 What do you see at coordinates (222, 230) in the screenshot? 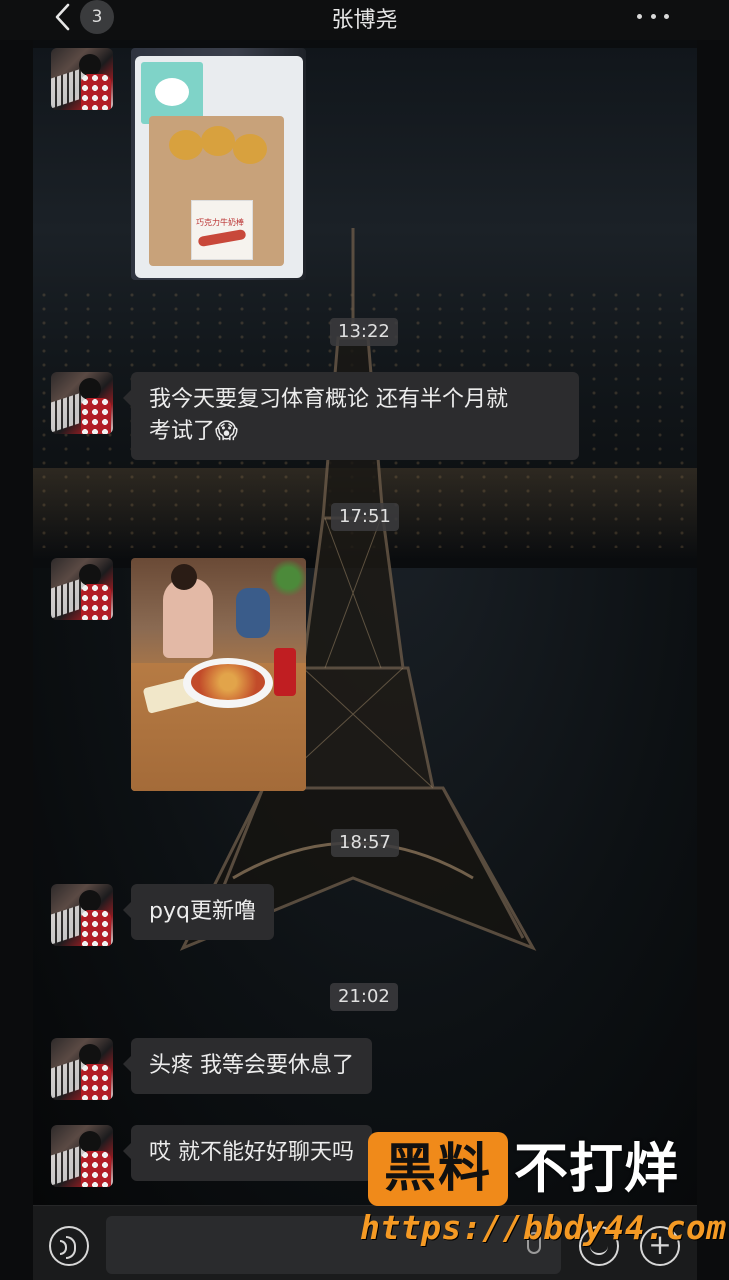
I see `product-label: 巧克力牛奶棒` at bounding box center [222, 230].